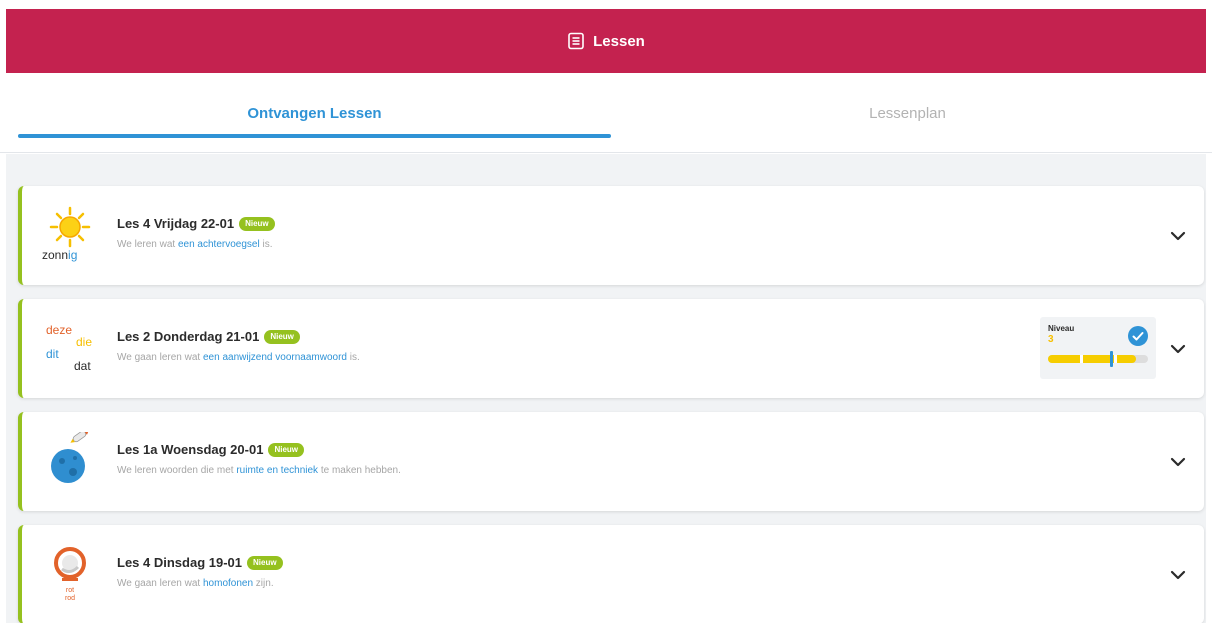  What do you see at coordinates (263, 583) in the screenshot?
I see `desc-text: zijn.` at bounding box center [263, 583].